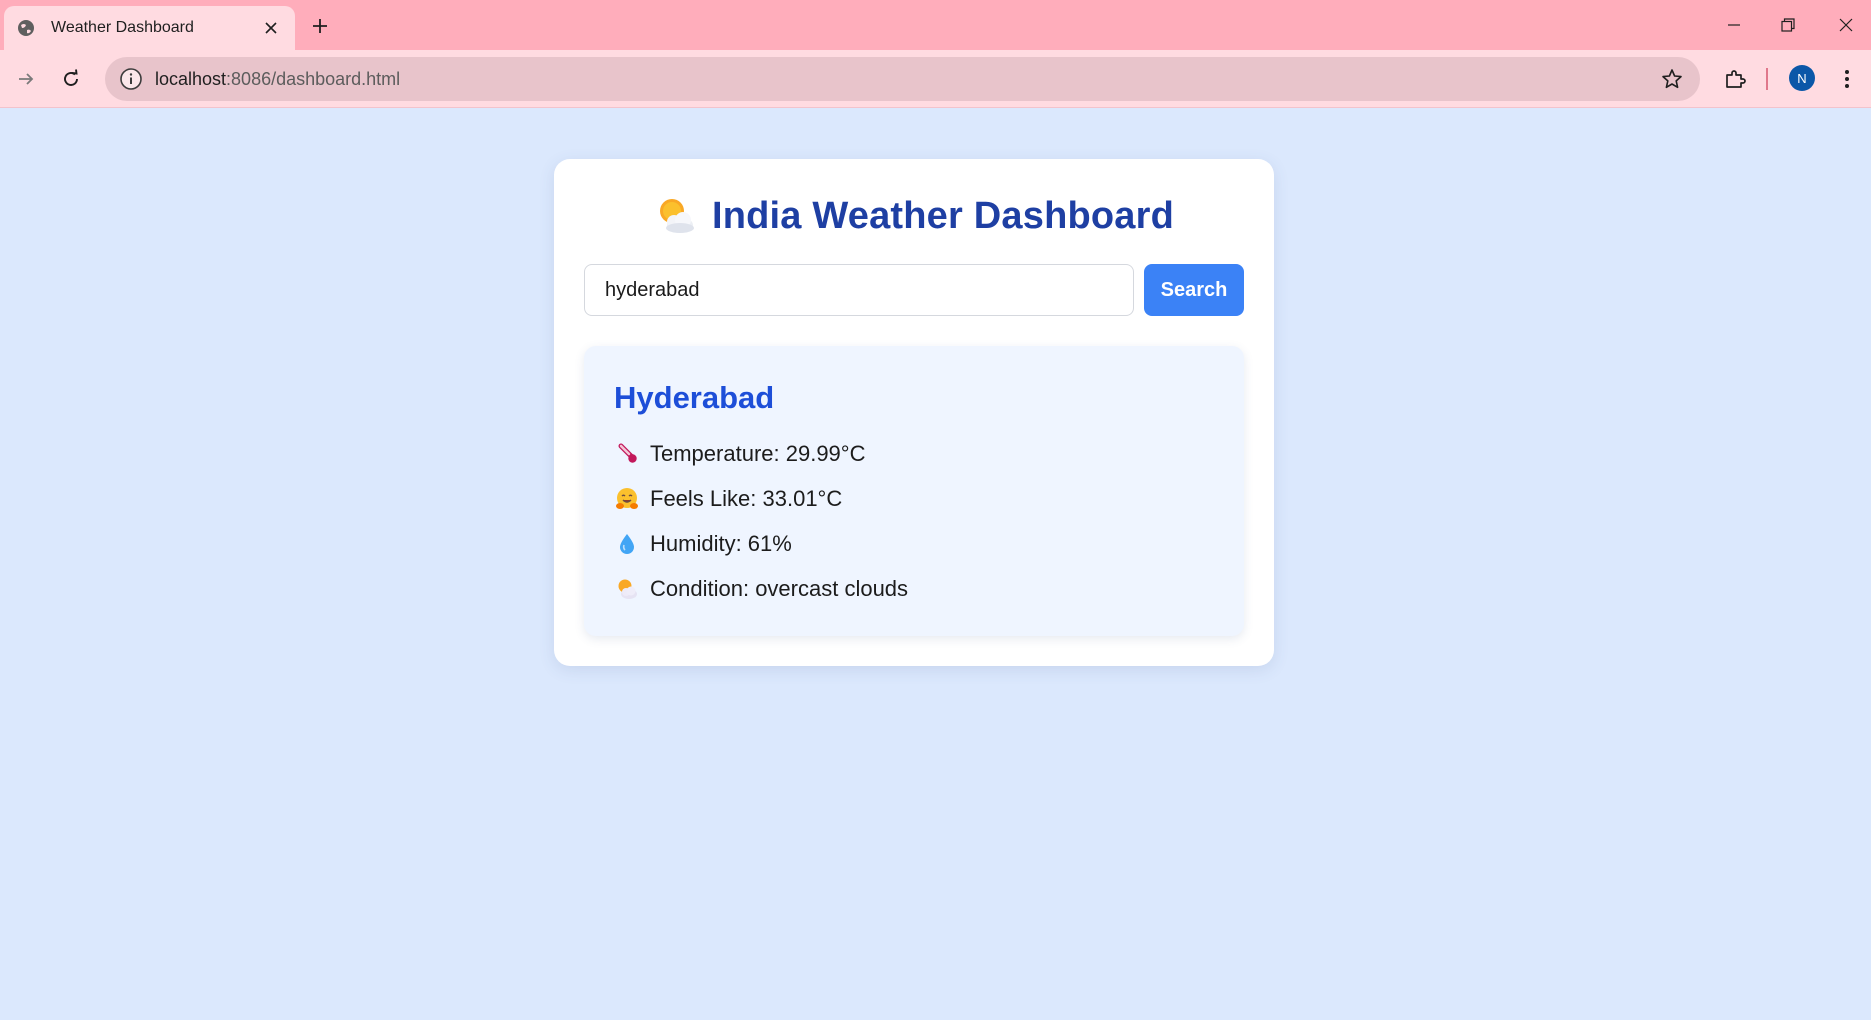  What do you see at coordinates (26, 79) in the screenshot?
I see `forward-arrow-icon` at bounding box center [26, 79].